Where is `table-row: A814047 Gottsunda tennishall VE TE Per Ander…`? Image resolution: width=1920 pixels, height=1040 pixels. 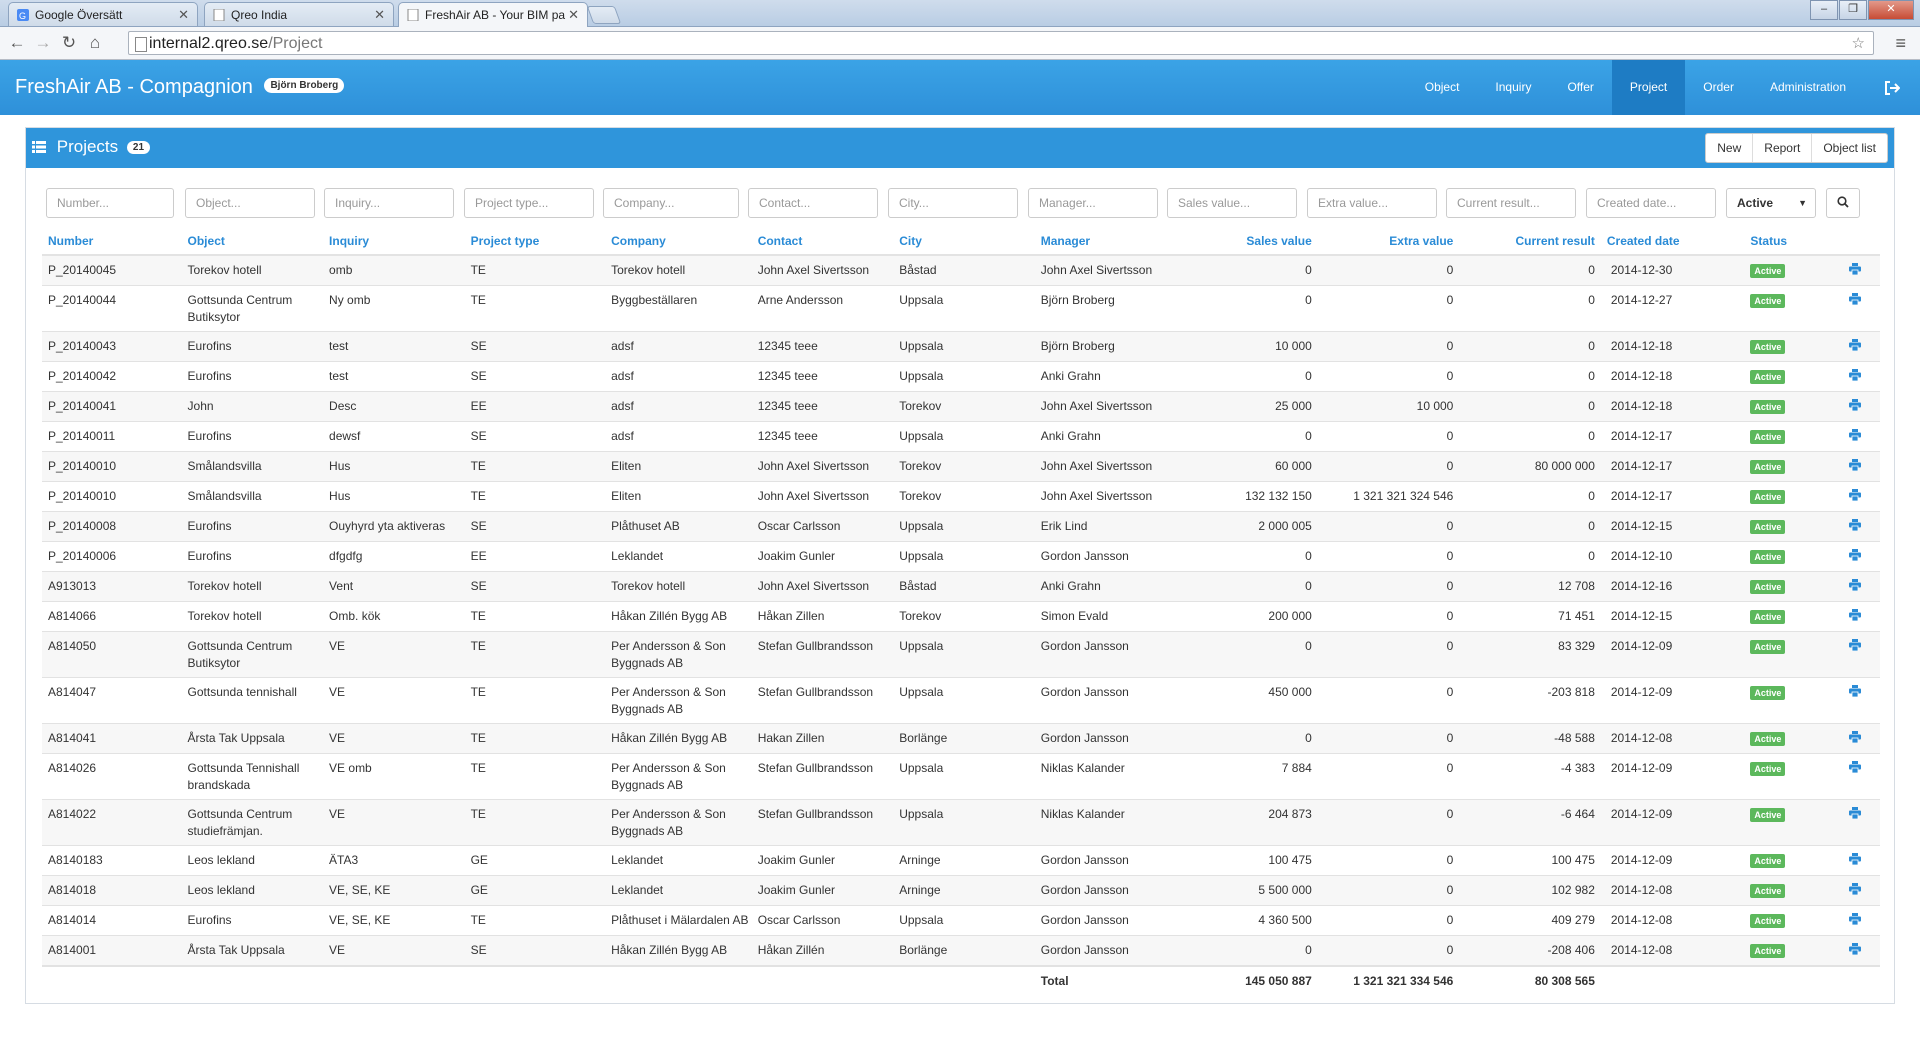
table-row: A814047 Gottsunda tennishall VE TE Per Ander… is located at coordinates (961, 700).